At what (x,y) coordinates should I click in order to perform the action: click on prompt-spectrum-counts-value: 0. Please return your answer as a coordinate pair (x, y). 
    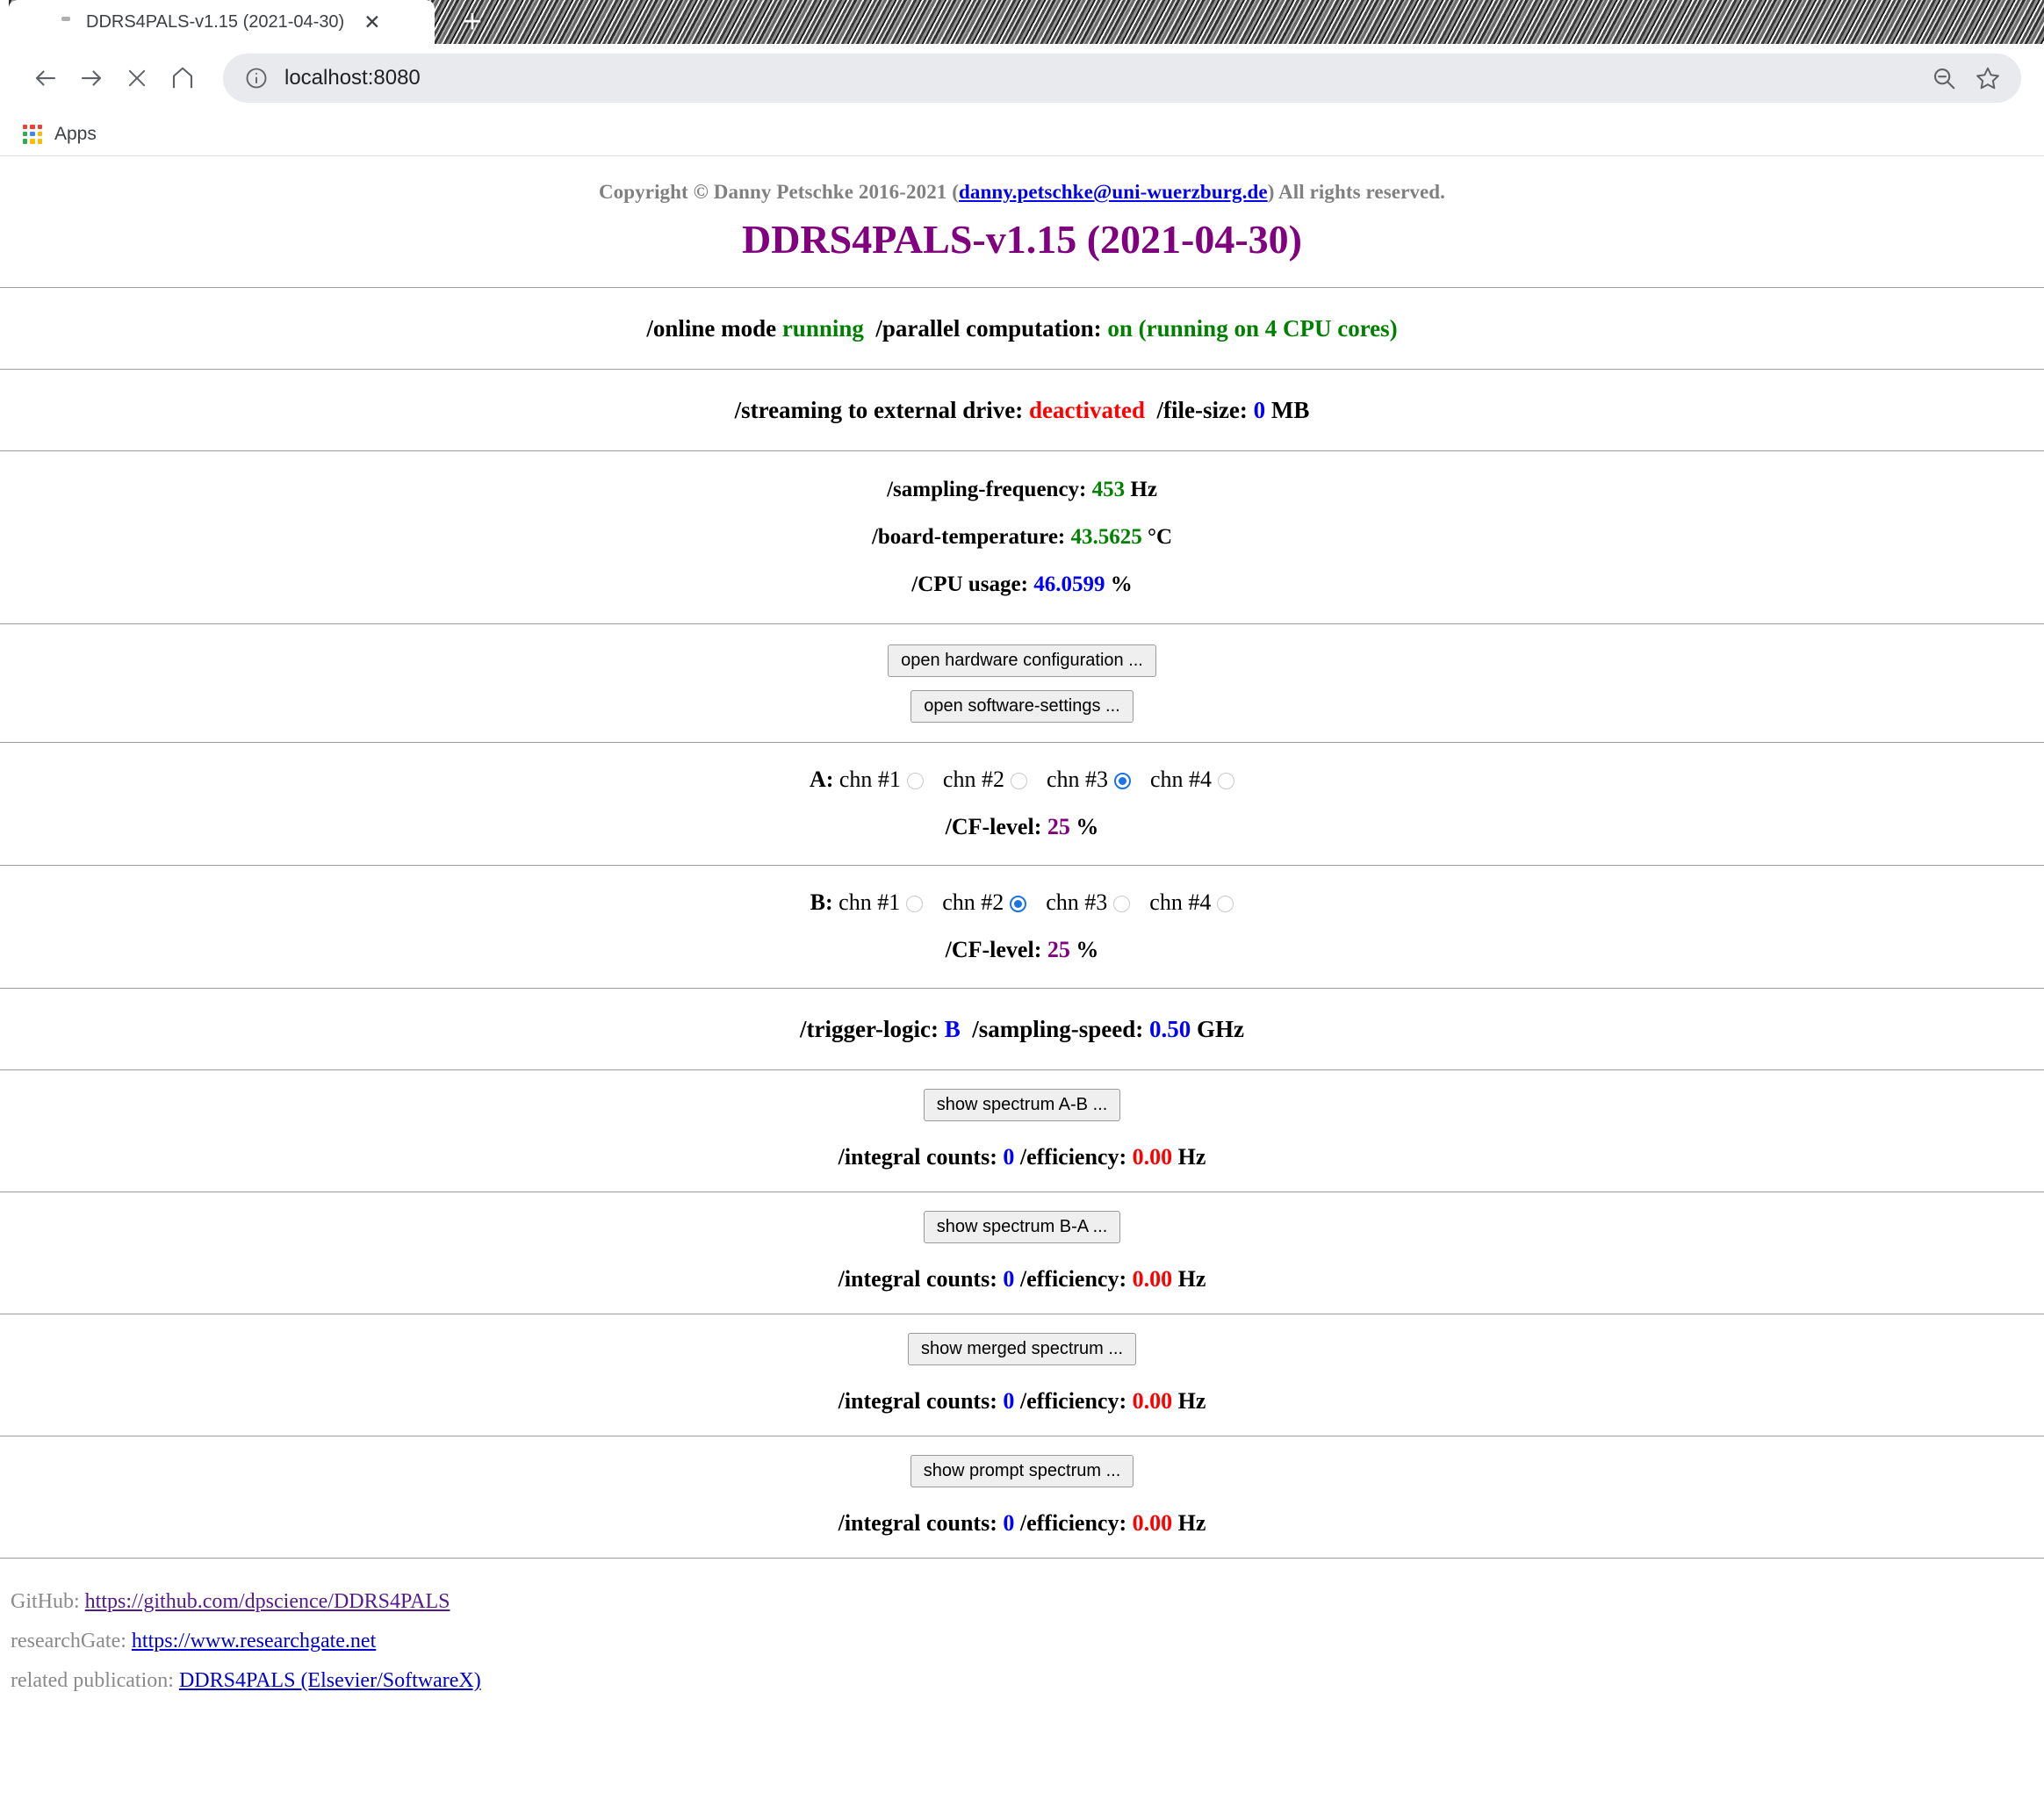
    Looking at the image, I should click on (1009, 1523).